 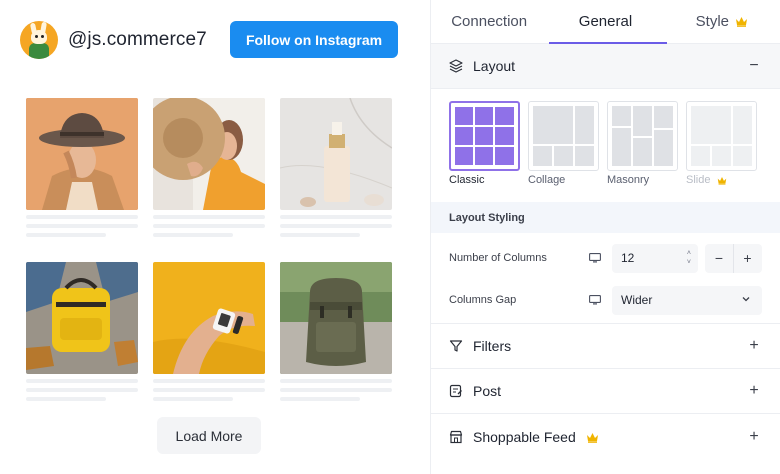 What do you see at coordinates (314, 39) in the screenshot?
I see `follow-button: Follow on Instagram` at bounding box center [314, 39].